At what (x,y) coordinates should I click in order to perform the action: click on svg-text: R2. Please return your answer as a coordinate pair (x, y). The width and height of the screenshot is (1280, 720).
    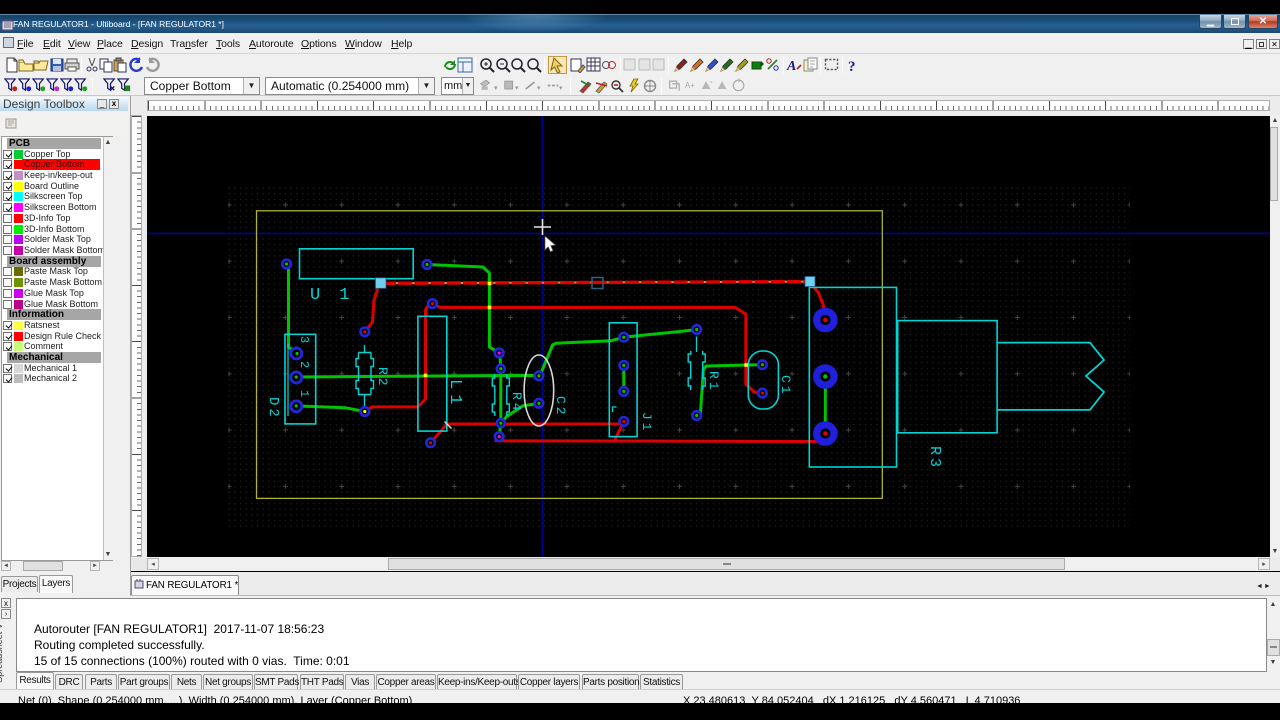
    Looking at the image, I should click on (382, 378).